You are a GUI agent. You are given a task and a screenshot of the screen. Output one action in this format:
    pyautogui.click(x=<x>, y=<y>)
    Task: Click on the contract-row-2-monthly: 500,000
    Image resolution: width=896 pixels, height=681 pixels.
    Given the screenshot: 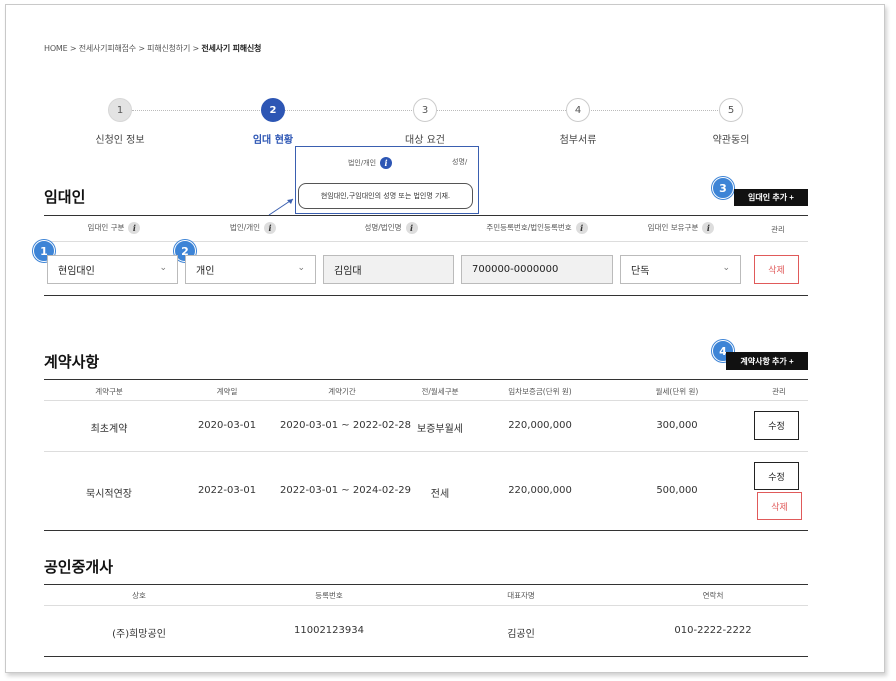 What is the action you would take?
    pyautogui.click(x=677, y=490)
    